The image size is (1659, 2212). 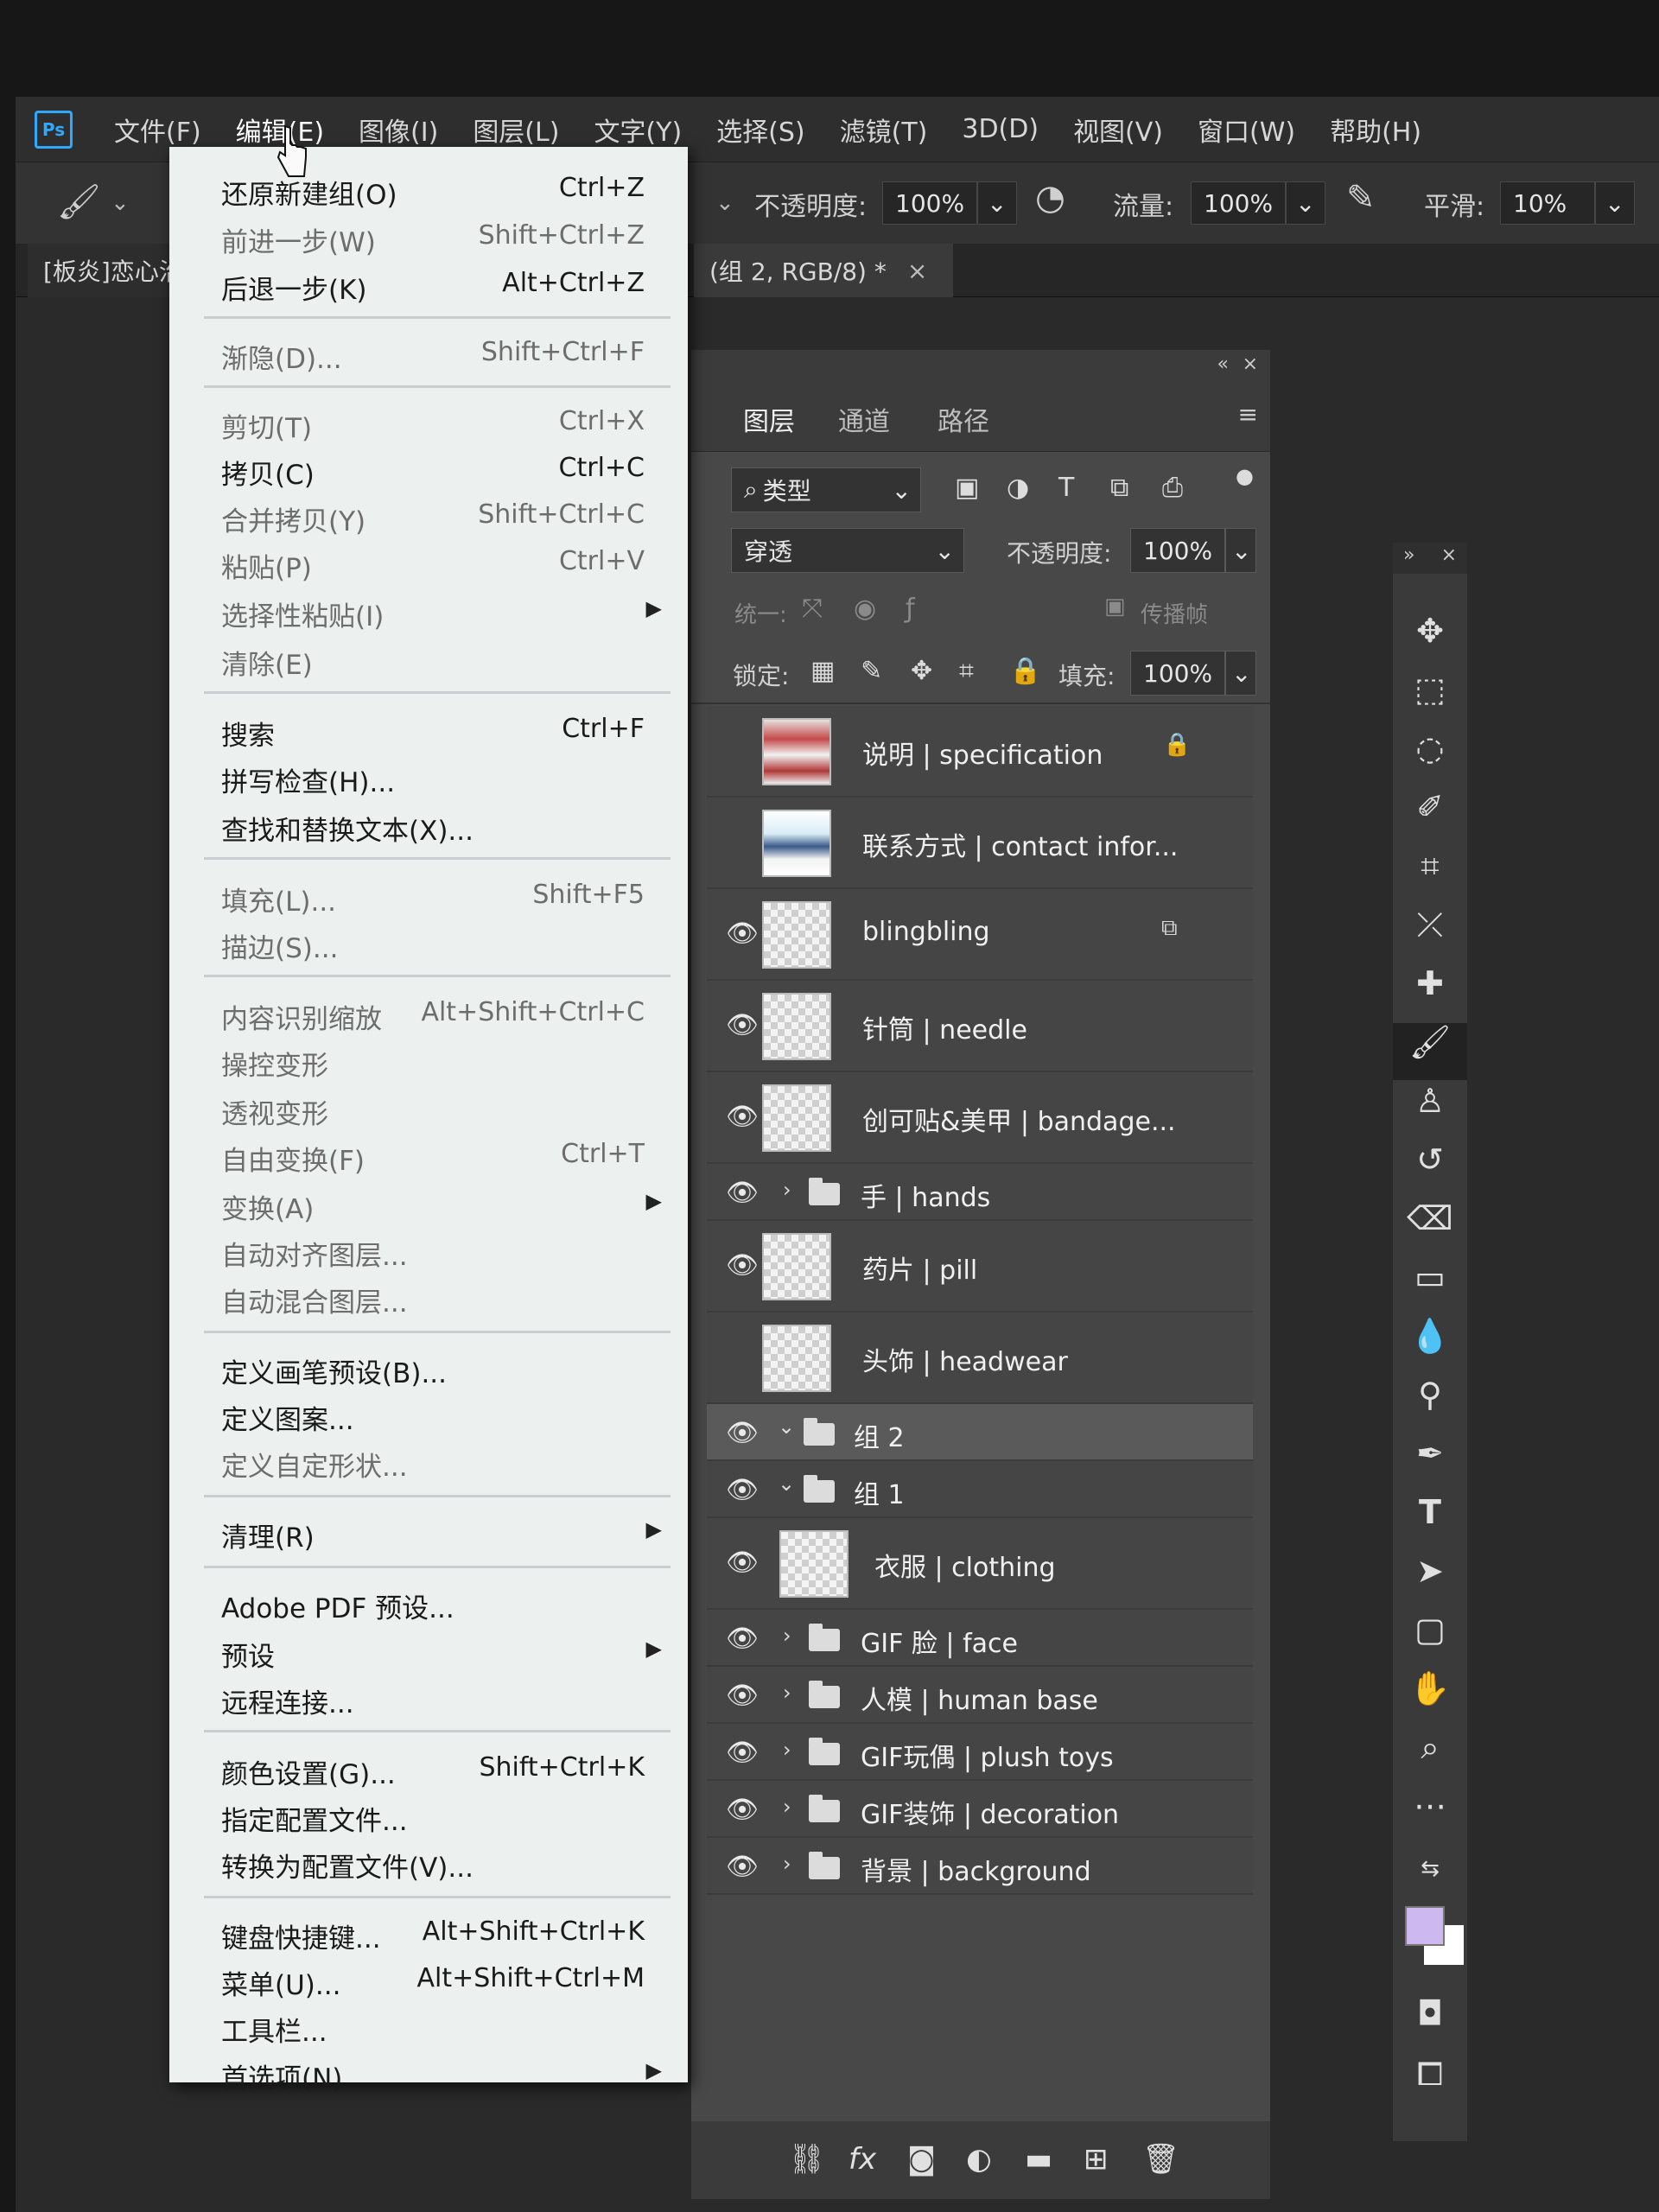 What do you see at coordinates (1177, 673) in the screenshot?
I see `fill-input: 100%` at bounding box center [1177, 673].